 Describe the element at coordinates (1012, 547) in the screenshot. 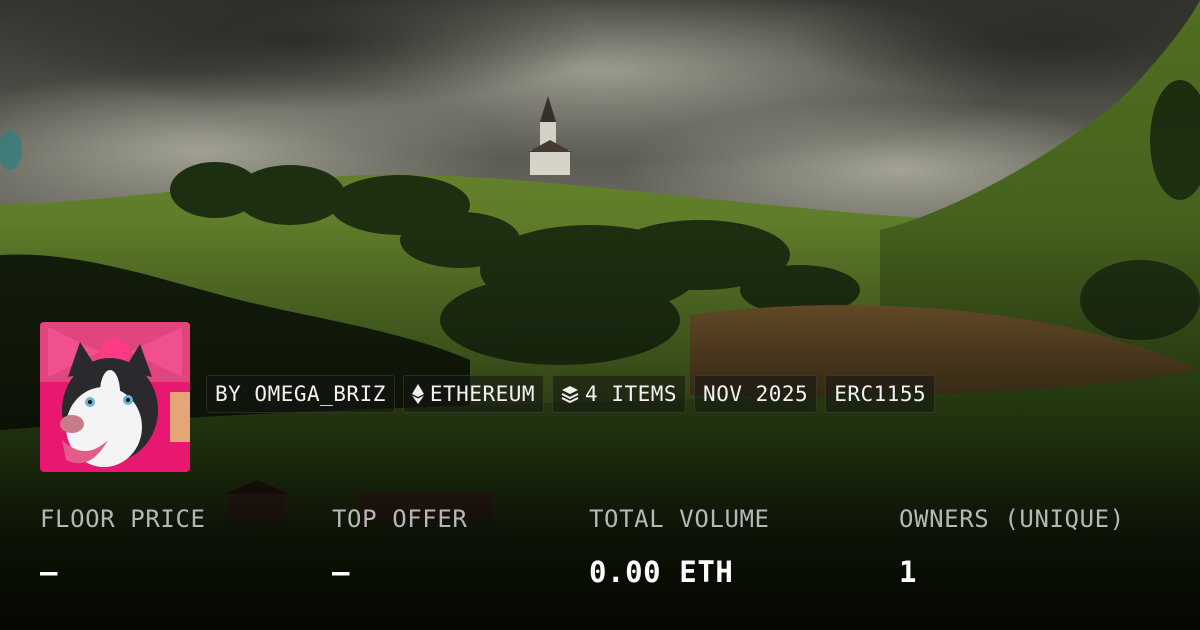

I see `stat-owners: OWNERS (UNIQUE) 1` at that location.